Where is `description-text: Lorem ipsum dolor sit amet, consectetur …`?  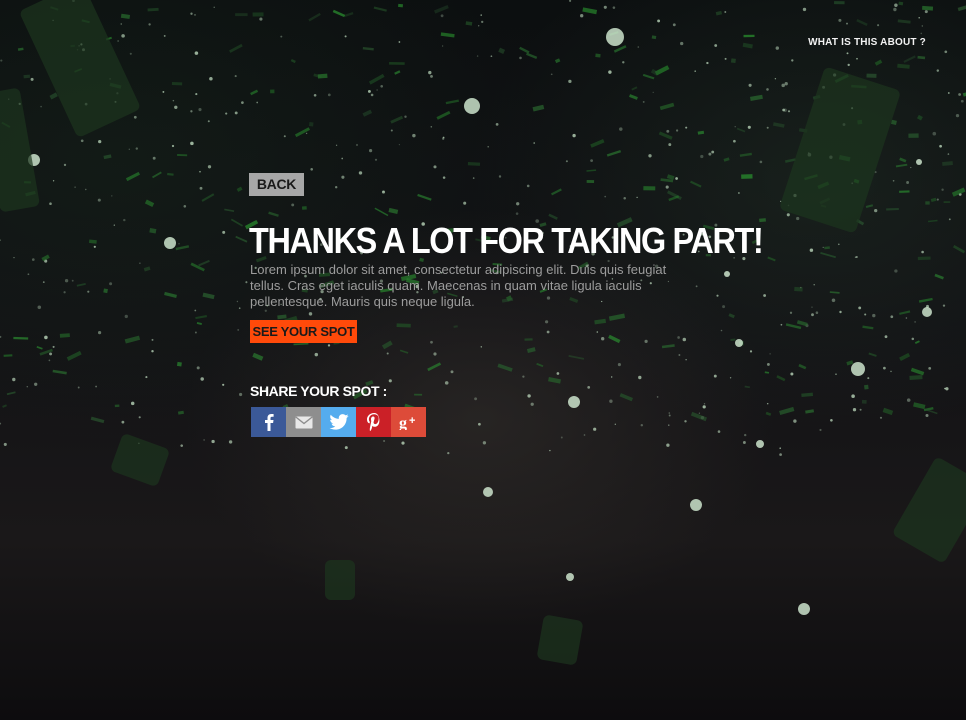
description-text: Lorem ipsum dolor sit amet, consectetur … is located at coordinates (458, 285).